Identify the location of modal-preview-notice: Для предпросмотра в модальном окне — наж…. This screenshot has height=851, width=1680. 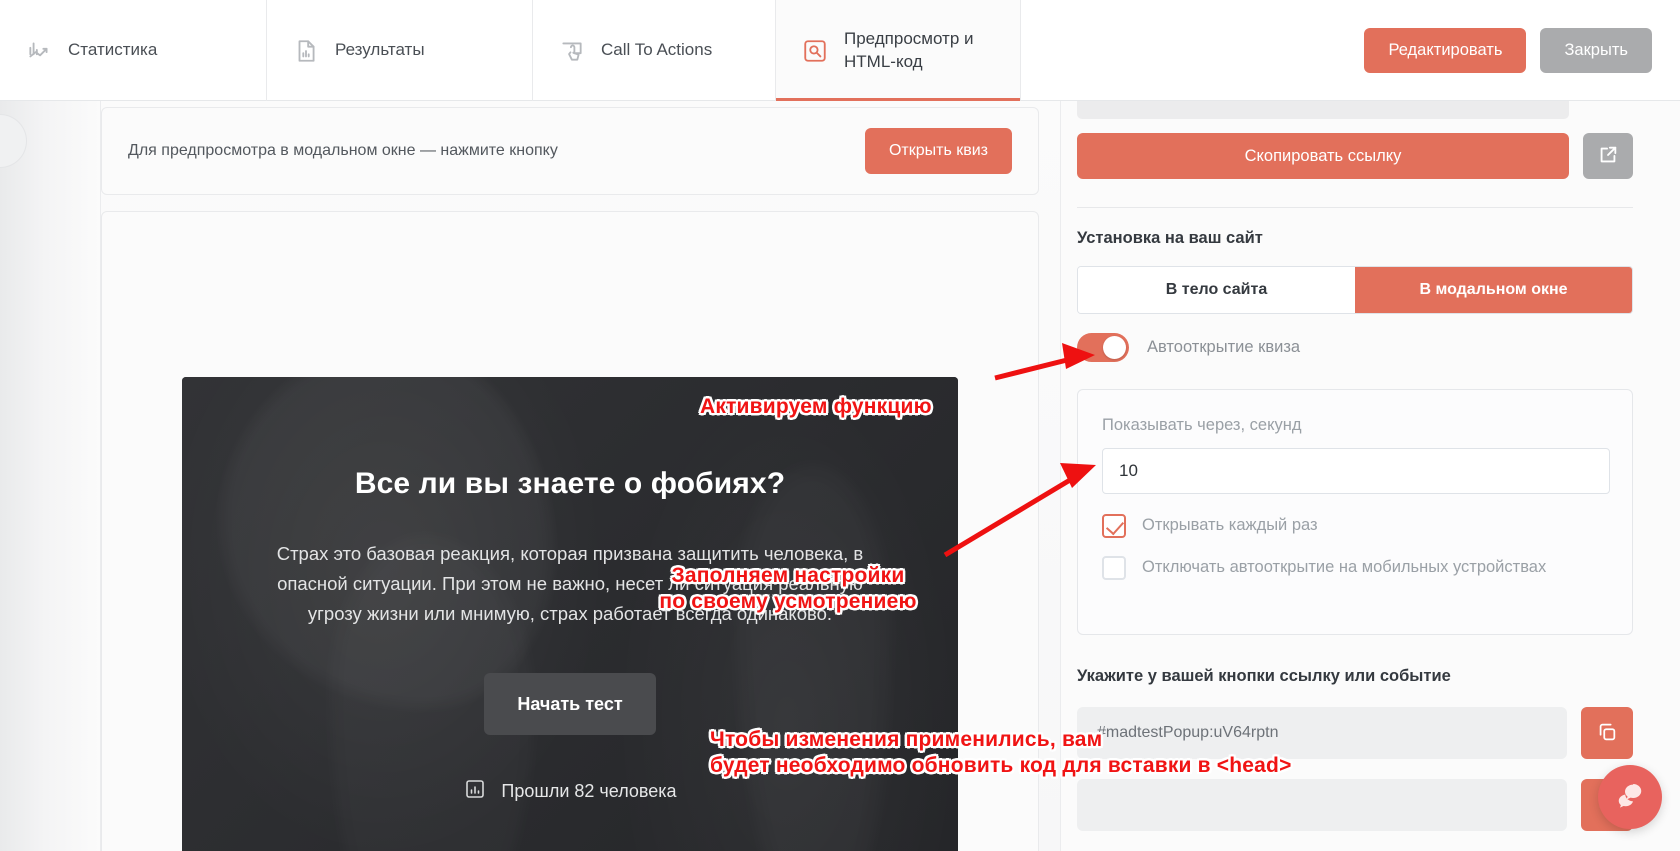
(570, 151).